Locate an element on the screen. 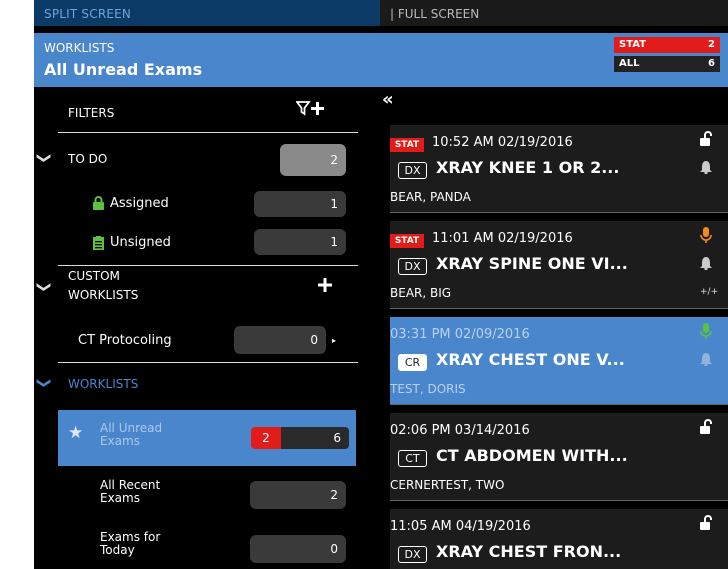 This screenshot has width=728, height=569. all-count-label: ALL is located at coordinates (629, 63).